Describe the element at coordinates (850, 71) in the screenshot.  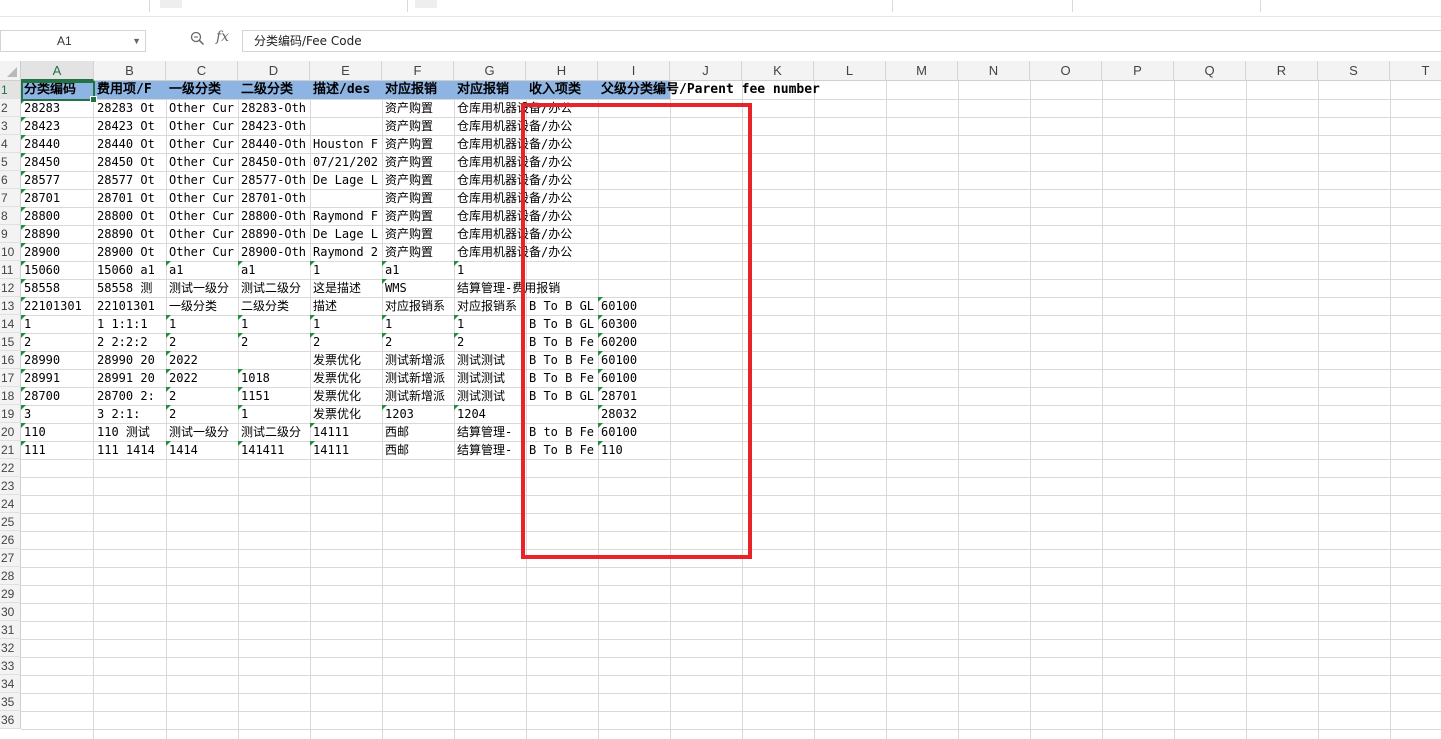
I see `column-header-l: L` at that location.